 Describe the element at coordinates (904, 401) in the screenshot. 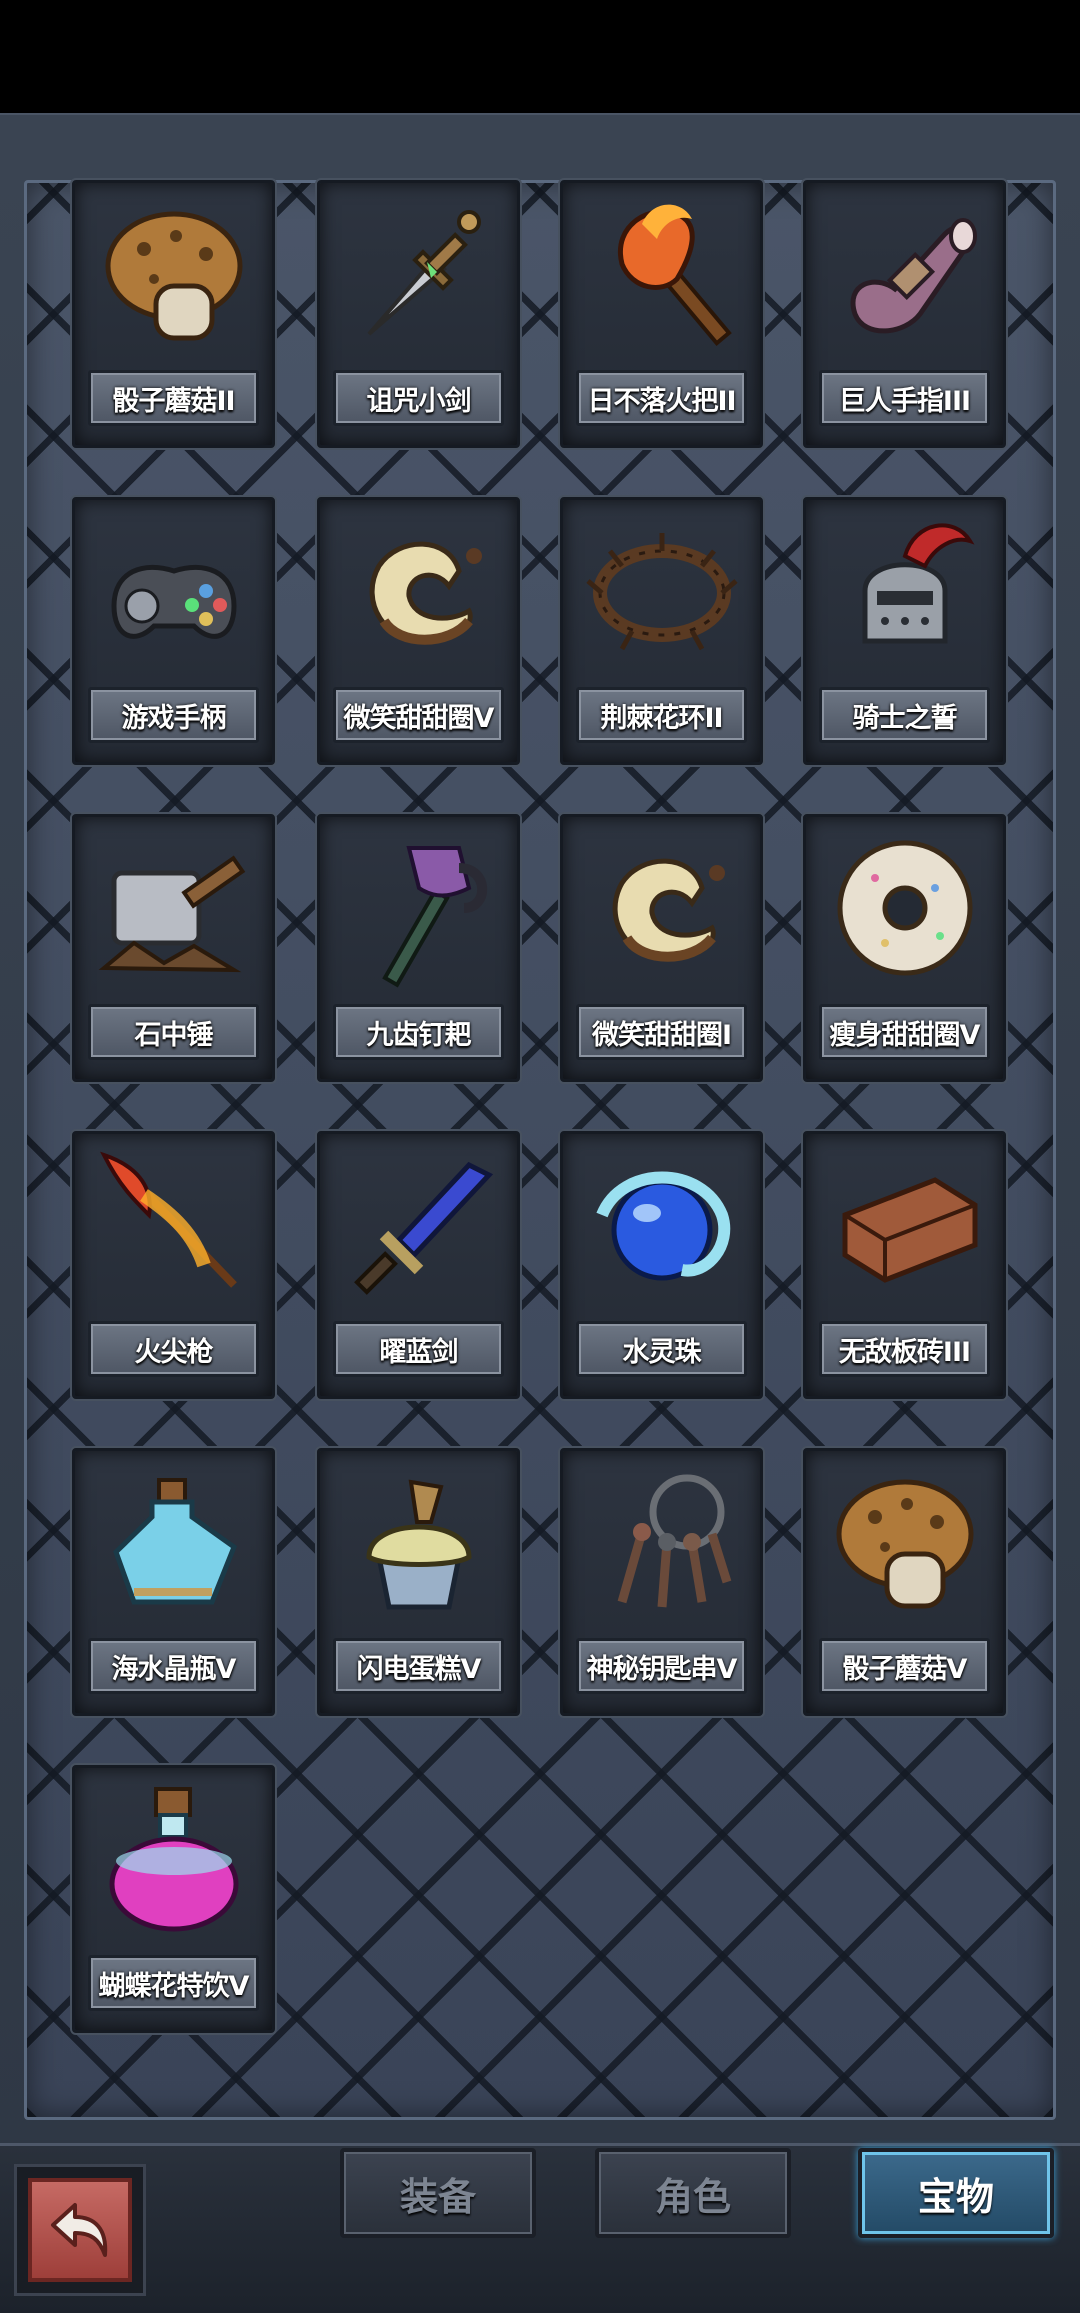

I see `item-name: 巨人手指III` at that location.